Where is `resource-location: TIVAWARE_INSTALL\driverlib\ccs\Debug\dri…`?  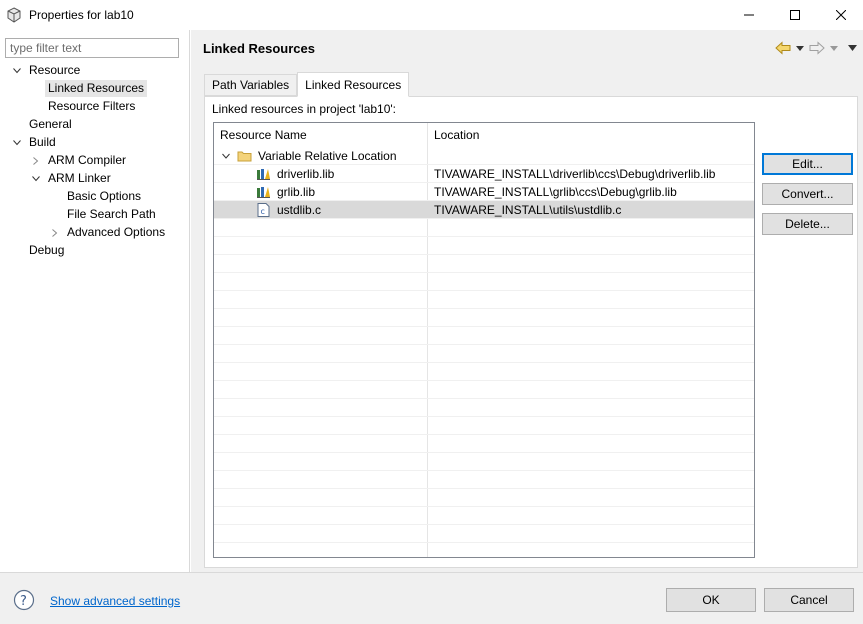
resource-location: TIVAWARE_INSTALL\driverlib\ccs\Debug\dri… is located at coordinates (575, 174).